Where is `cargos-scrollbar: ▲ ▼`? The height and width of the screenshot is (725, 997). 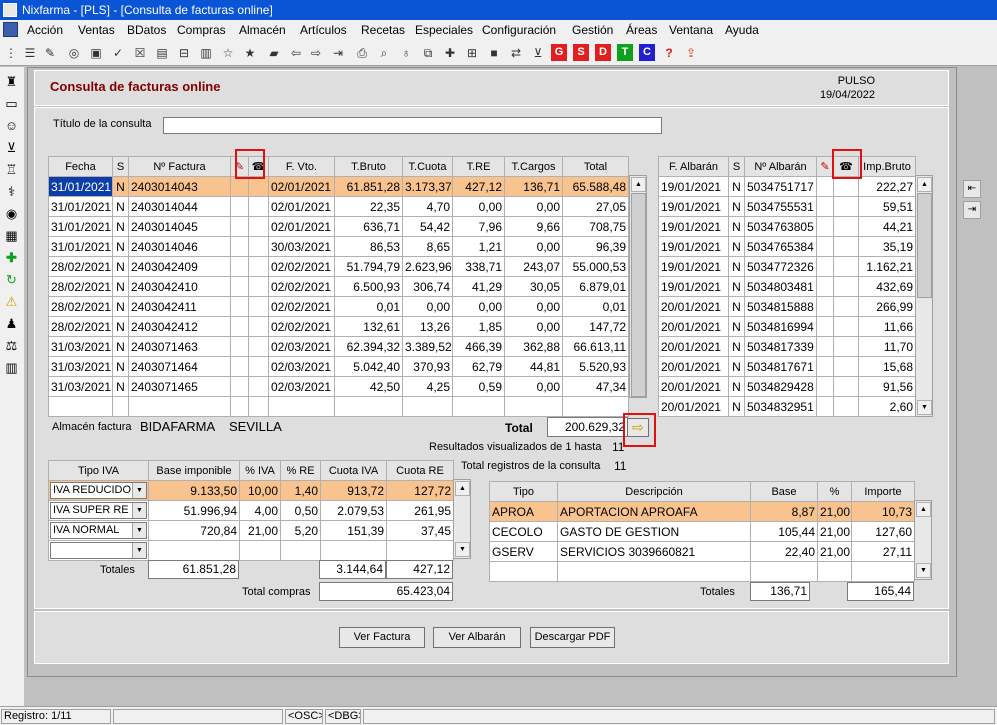 cargos-scrollbar: ▲ ▼ is located at coordinates (923, 540).